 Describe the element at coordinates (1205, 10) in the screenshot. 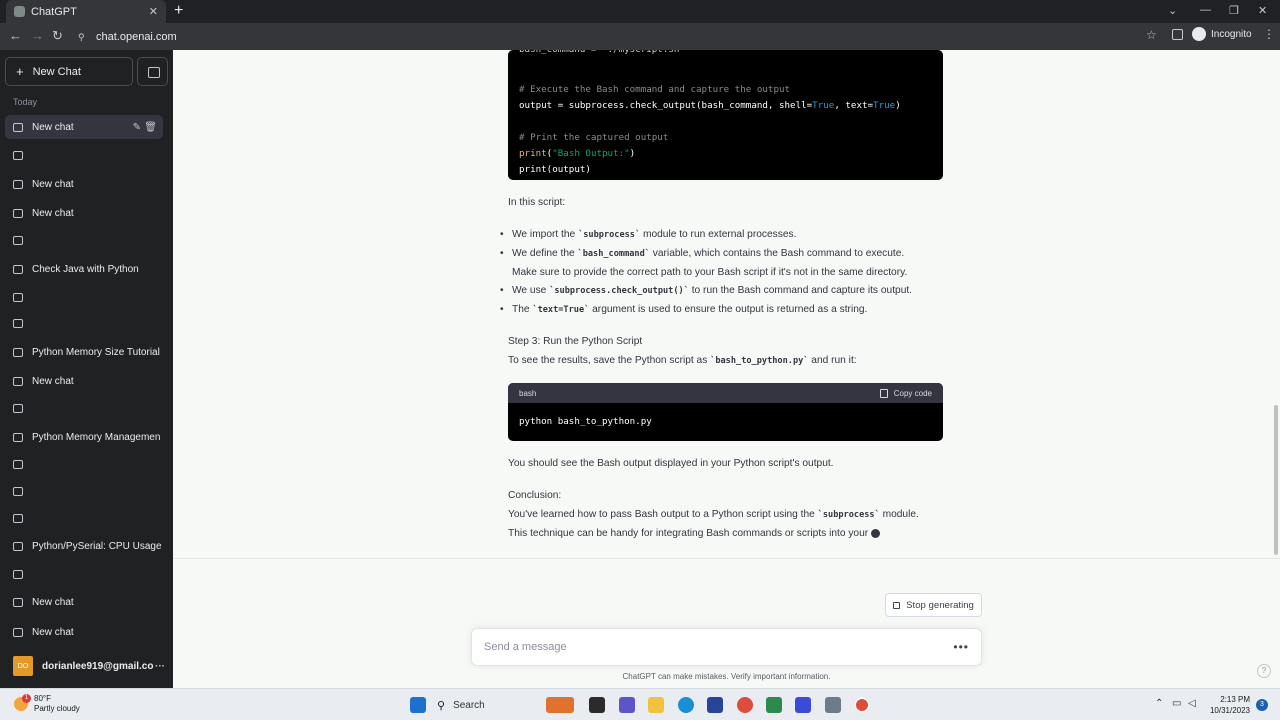

I see `minimize-icon: —` at that location.